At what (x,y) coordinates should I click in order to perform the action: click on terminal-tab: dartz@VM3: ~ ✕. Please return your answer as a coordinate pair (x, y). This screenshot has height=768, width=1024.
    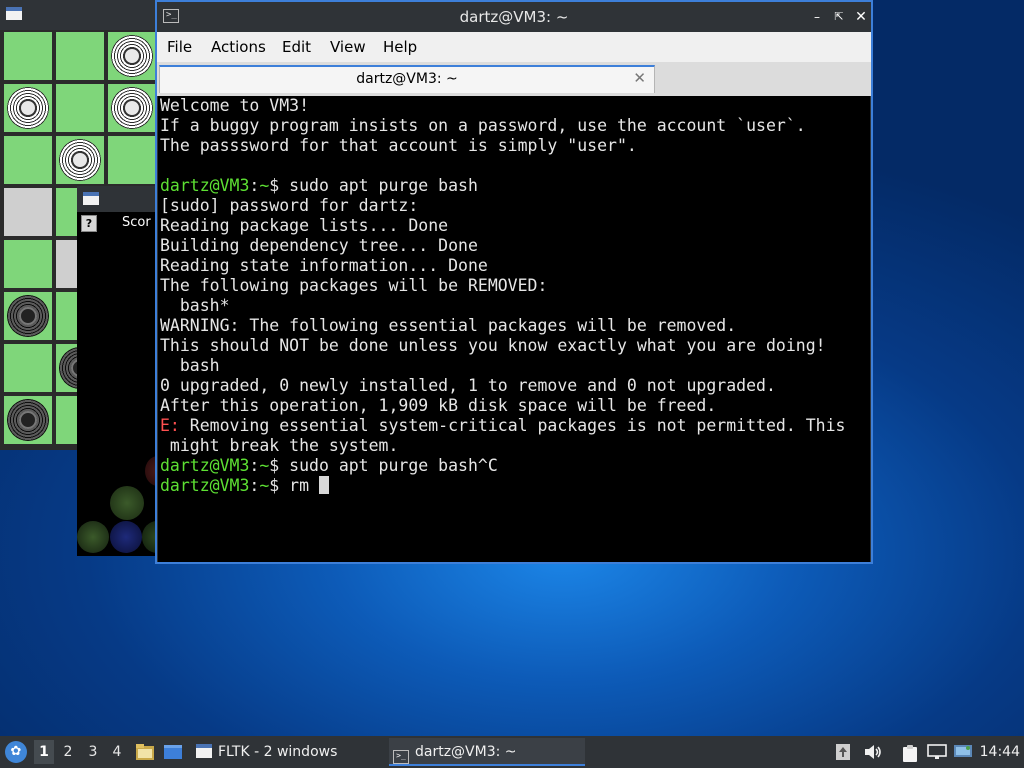
    Looking at the image, I should click on (407, 79).